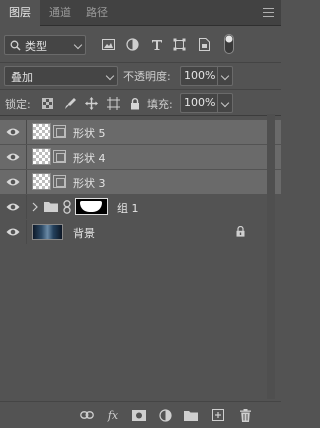  I want to click on filter-kind-dropdown: 类型, so click(45, 45).